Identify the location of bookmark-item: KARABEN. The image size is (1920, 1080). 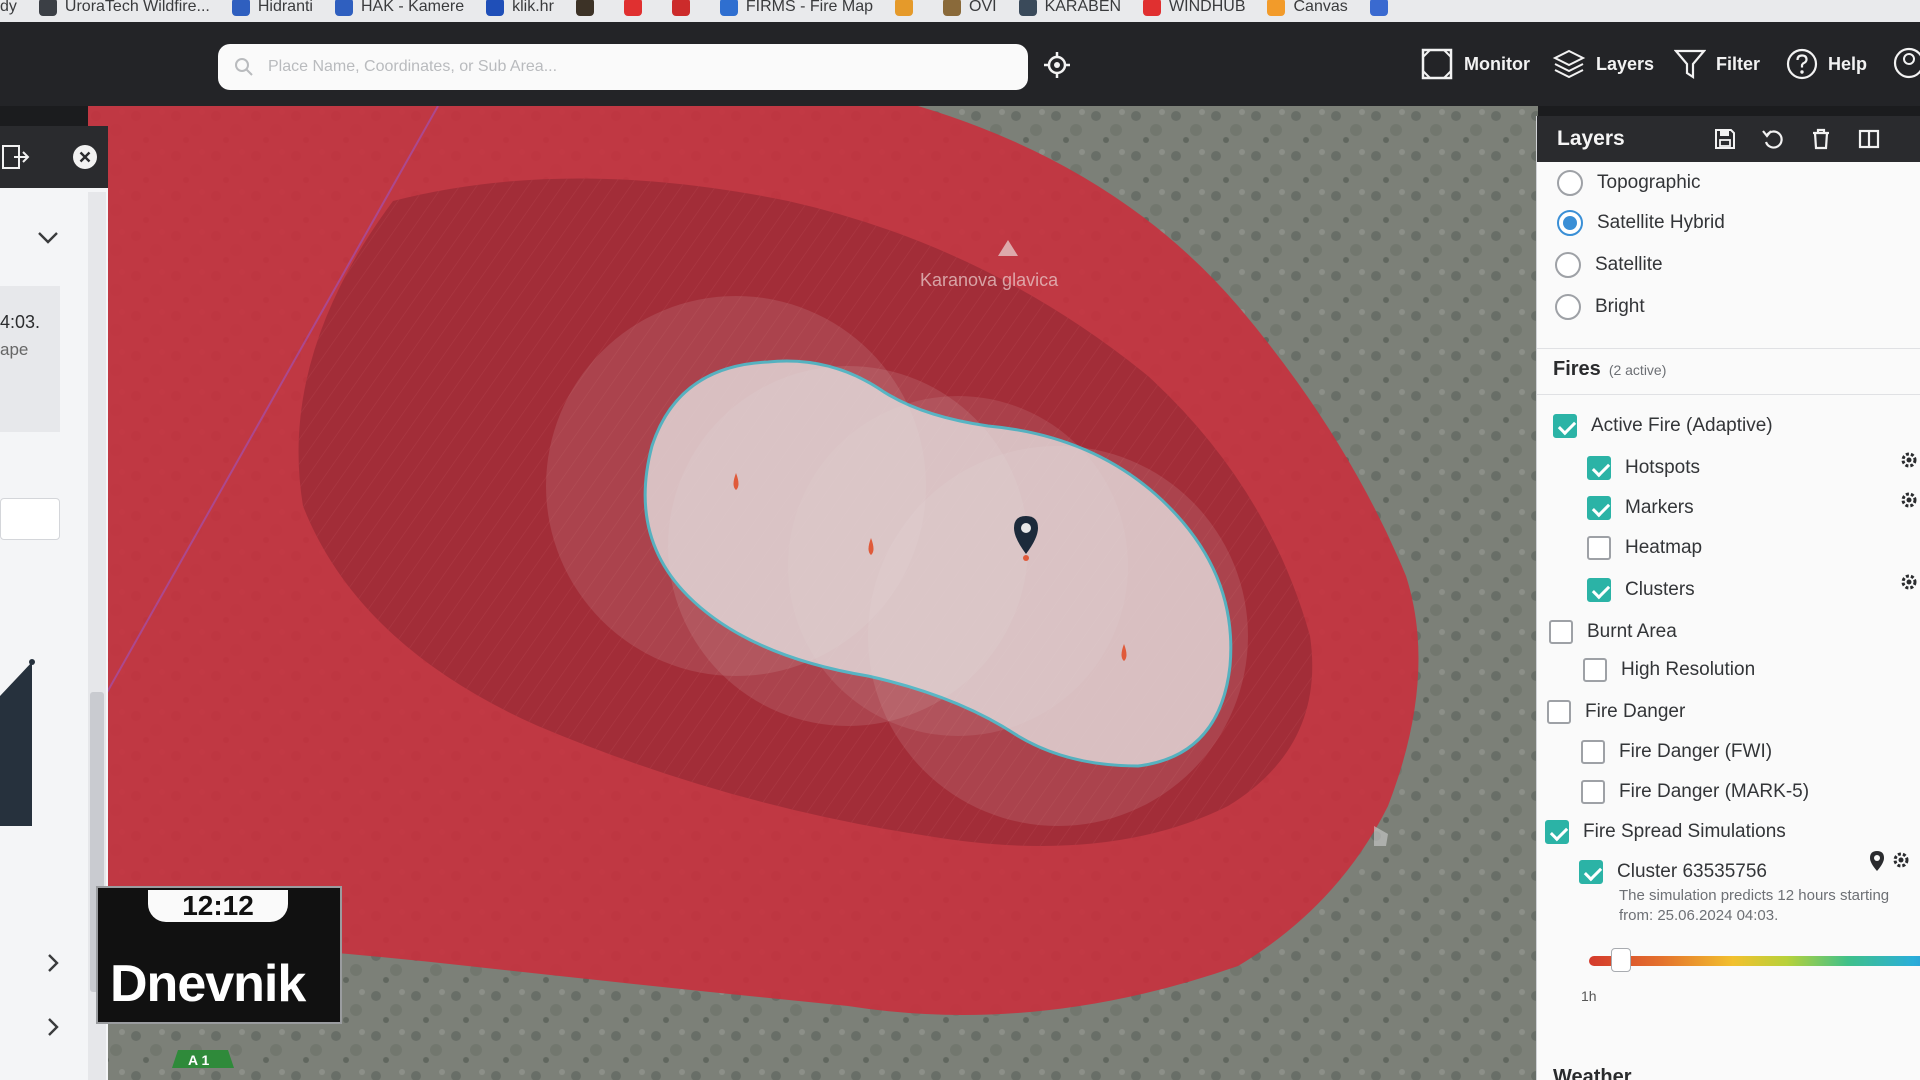
(1069, 8).